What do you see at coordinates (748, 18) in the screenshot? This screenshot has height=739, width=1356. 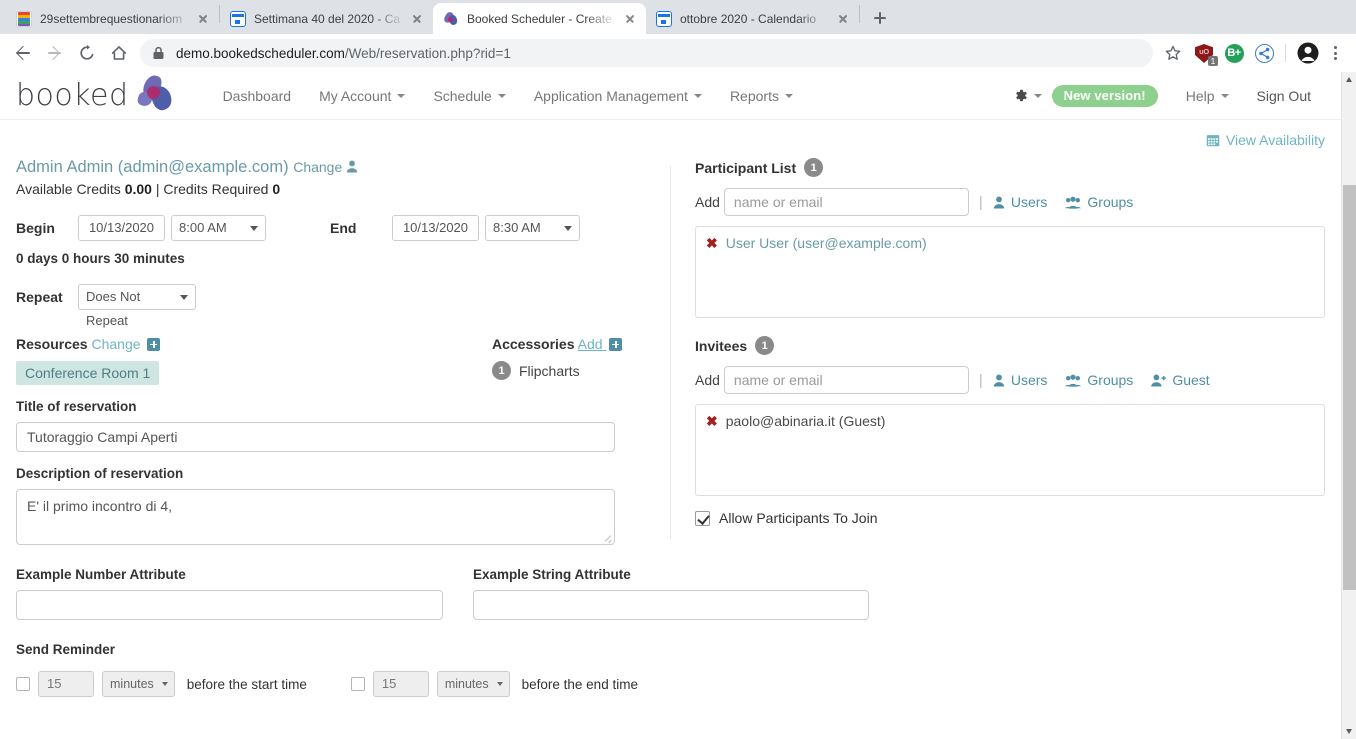 I see `tab-title: ottobre 2020 - Calendario` at bounding box center [748, 18].